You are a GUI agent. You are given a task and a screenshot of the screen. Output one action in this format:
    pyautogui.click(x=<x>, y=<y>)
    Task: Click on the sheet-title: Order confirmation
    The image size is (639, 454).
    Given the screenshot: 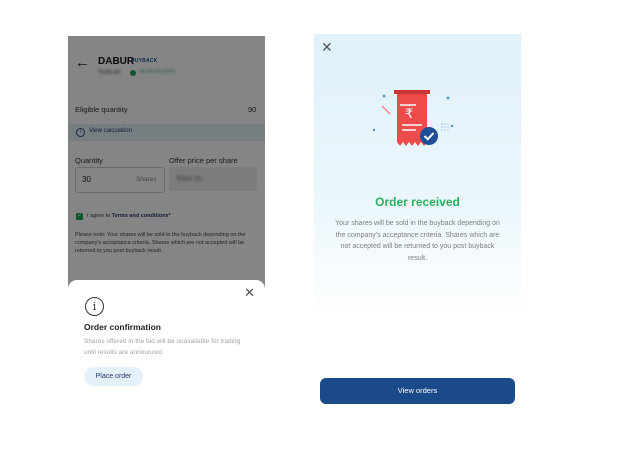 What is the action you would take?
    pyautogui.click(x=122, y=327)
    